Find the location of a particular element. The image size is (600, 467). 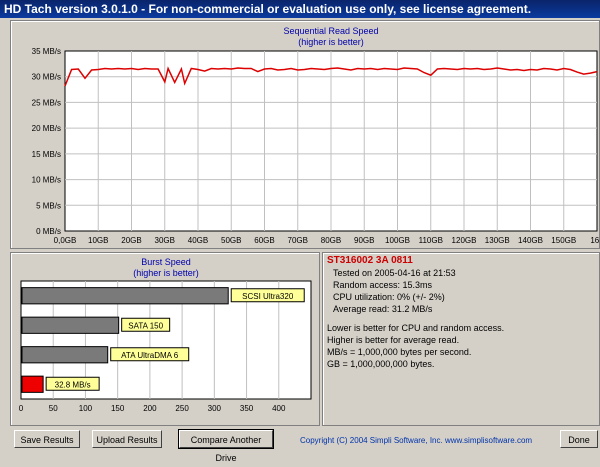

burst-bar-label: 32.8 MB/s is located at coordinates (73, 384).